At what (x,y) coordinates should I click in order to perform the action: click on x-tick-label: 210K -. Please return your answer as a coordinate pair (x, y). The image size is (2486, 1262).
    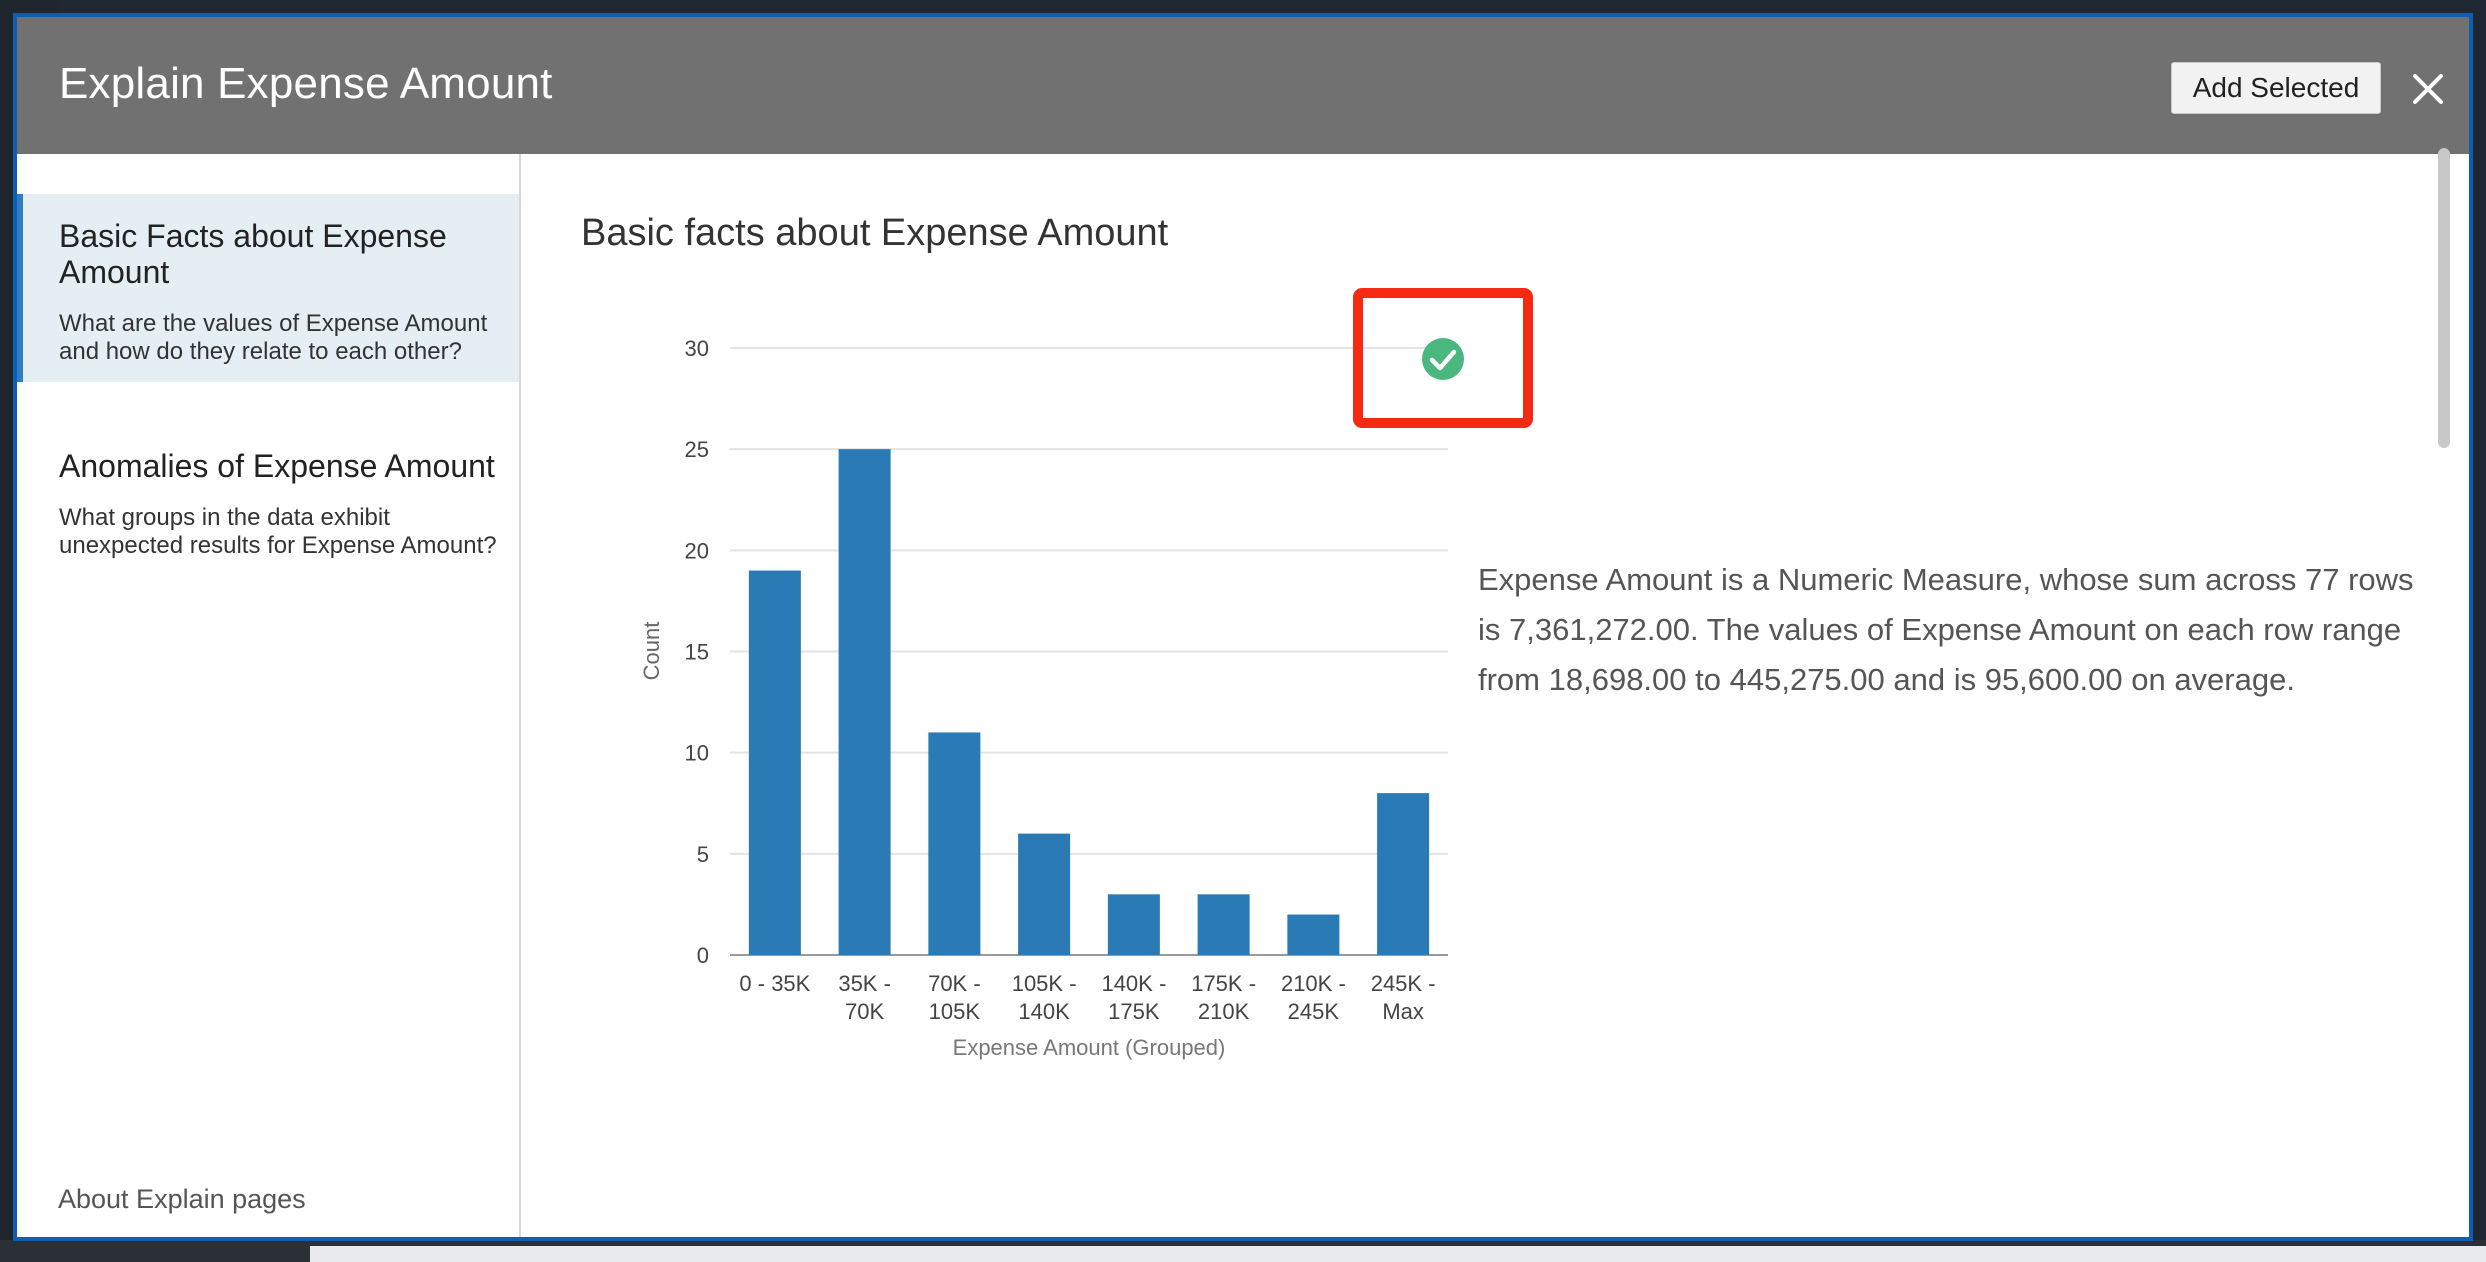
    Looking at the image, I should click on (1313, 983).